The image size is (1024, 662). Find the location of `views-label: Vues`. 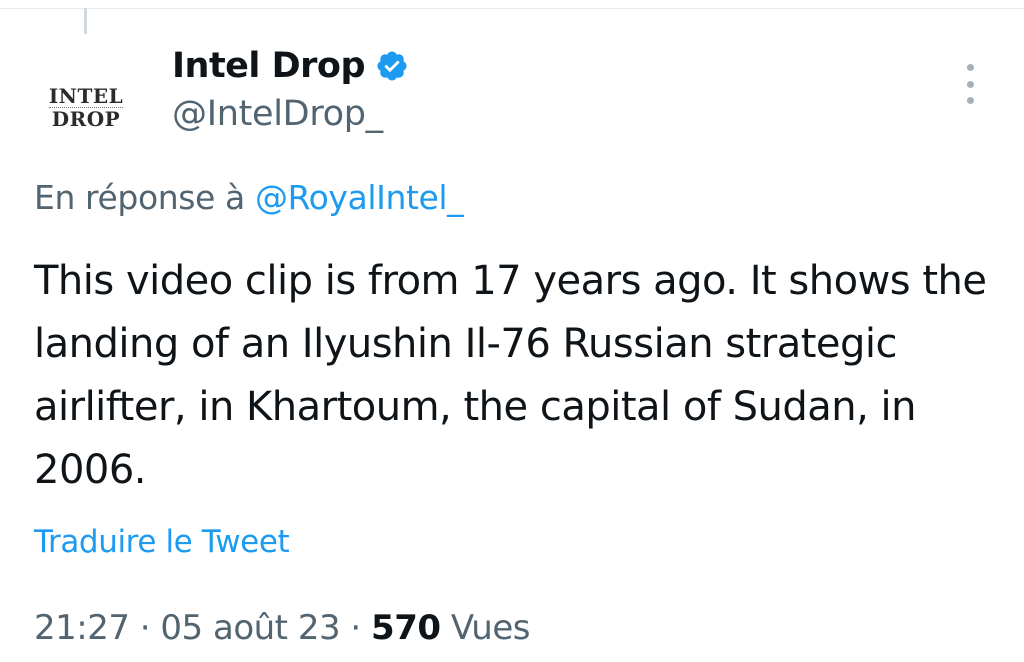

views-label: Vues is located at coordinates (490, 628).